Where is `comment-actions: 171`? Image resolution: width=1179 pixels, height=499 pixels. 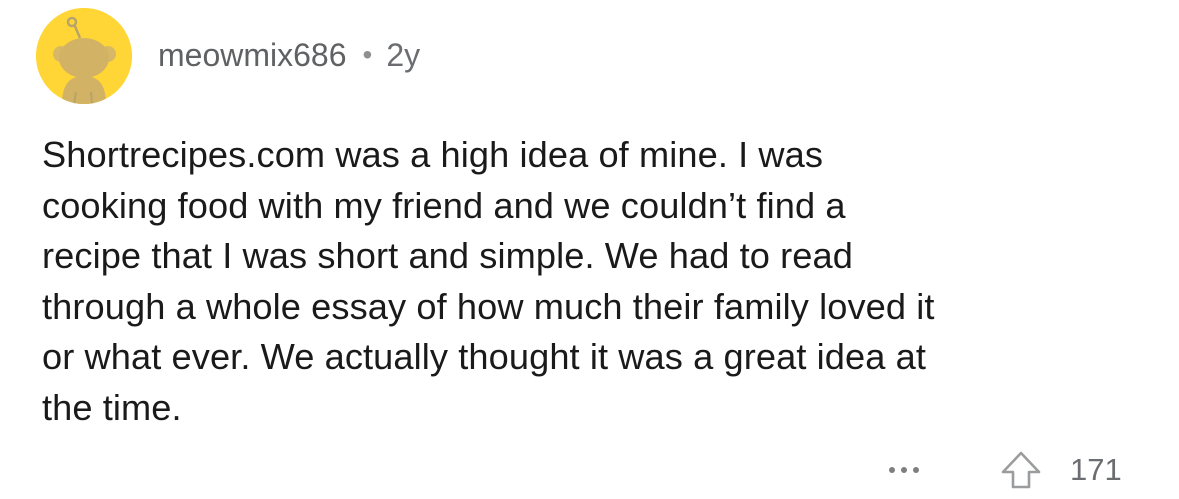 comment-actions: 171 is located at coordinates (589, 470).